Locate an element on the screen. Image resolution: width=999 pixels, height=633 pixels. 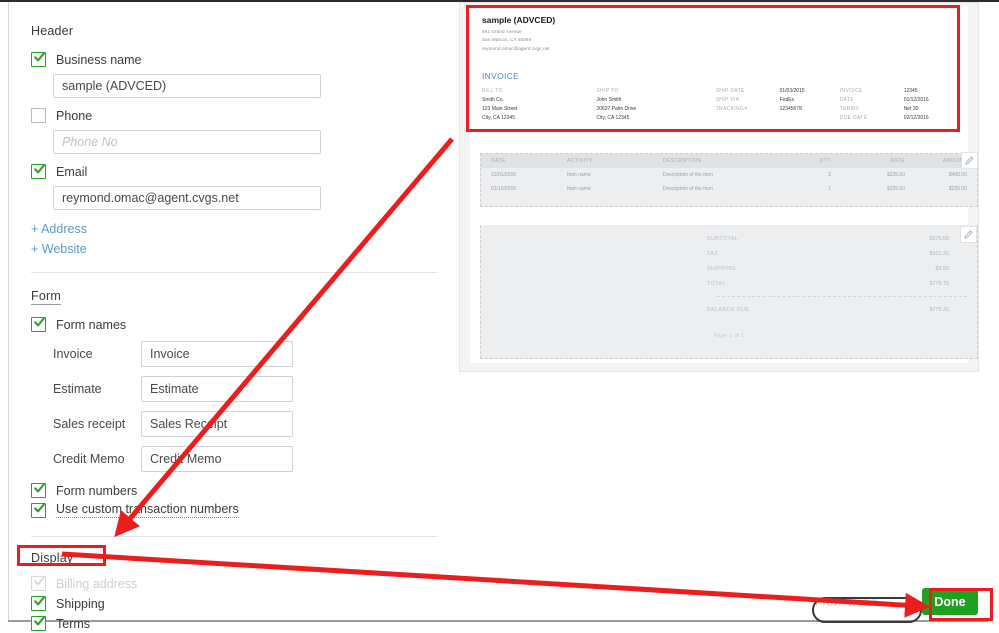
totals-row-tax: TAX $101.25 is located at coordinates (833, 253).